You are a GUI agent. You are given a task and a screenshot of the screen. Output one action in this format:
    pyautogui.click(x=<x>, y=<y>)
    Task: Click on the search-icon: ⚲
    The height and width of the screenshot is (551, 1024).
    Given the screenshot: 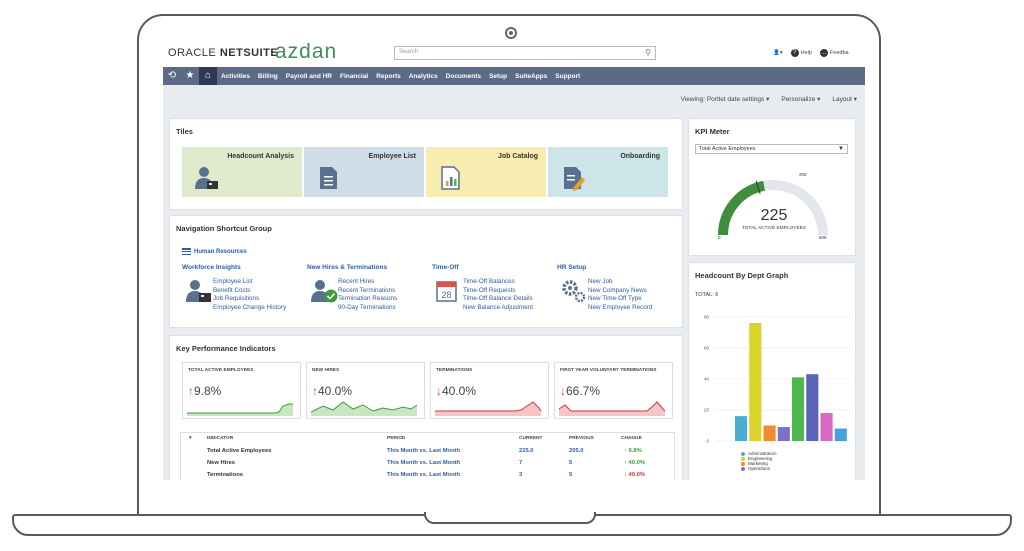 What is the action you would take?
    pyautogui.click(x=648, y=52)
    